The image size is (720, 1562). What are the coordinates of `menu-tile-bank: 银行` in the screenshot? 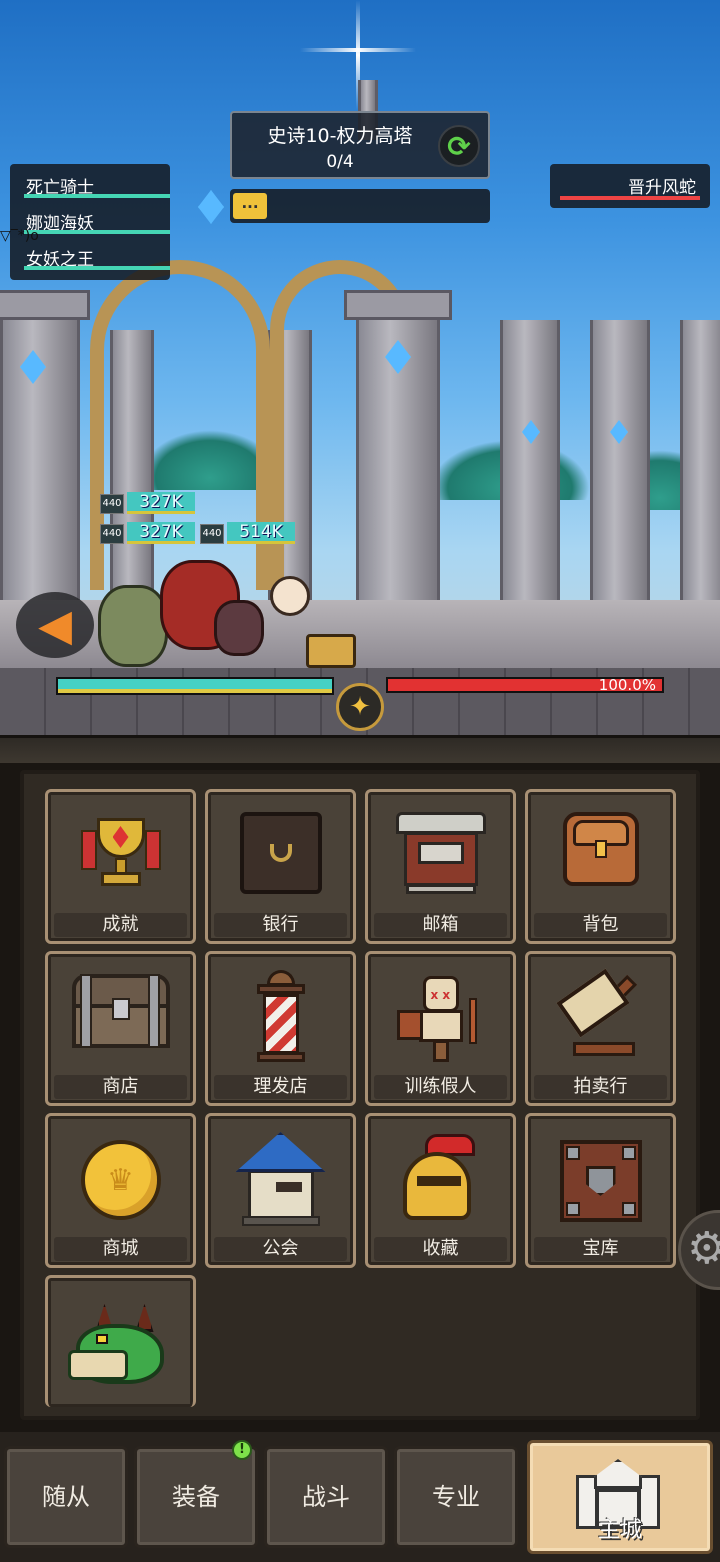 It's located at (280, 866).